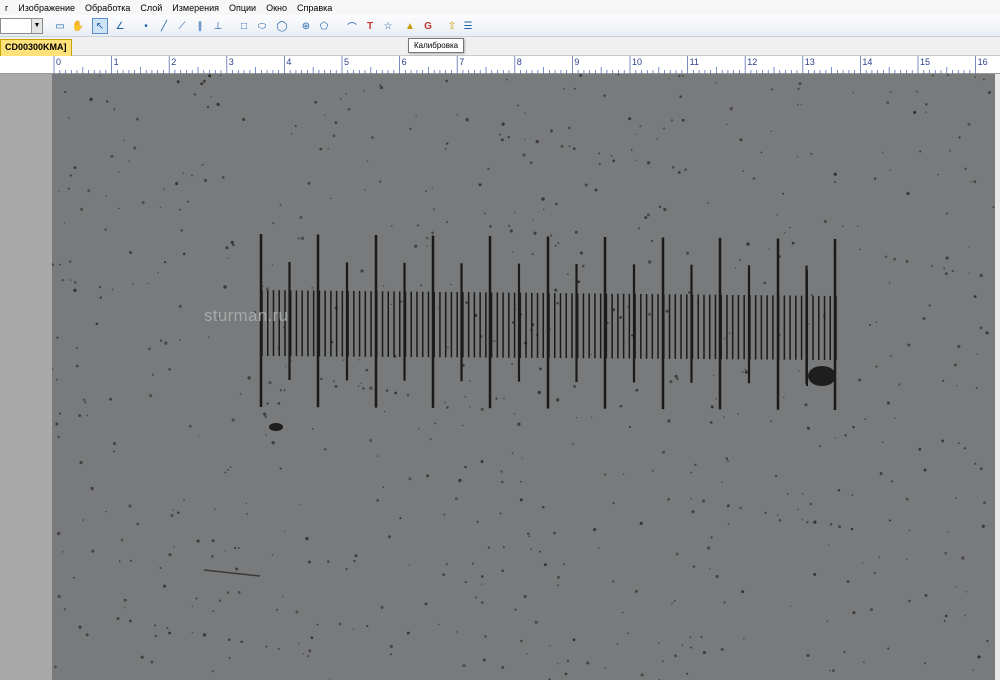  What do you see at coordinates (146, 26) in the screenshot?
I see `point-icon: •` at bounding box center [146, 26].